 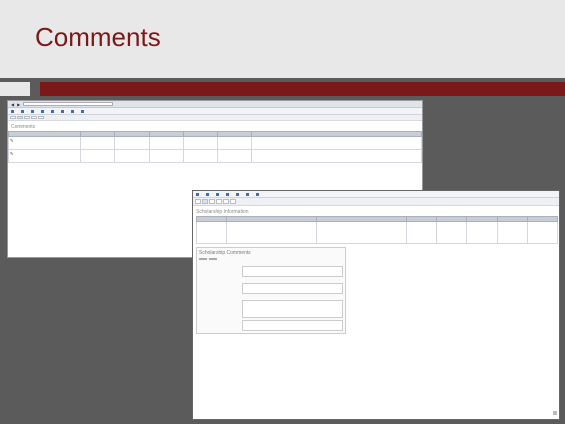 What do you see at coordinates (225, 253) in the screenshot?
I see `comments-heading: Scholarship Comments` at bounding box center [225, 253].